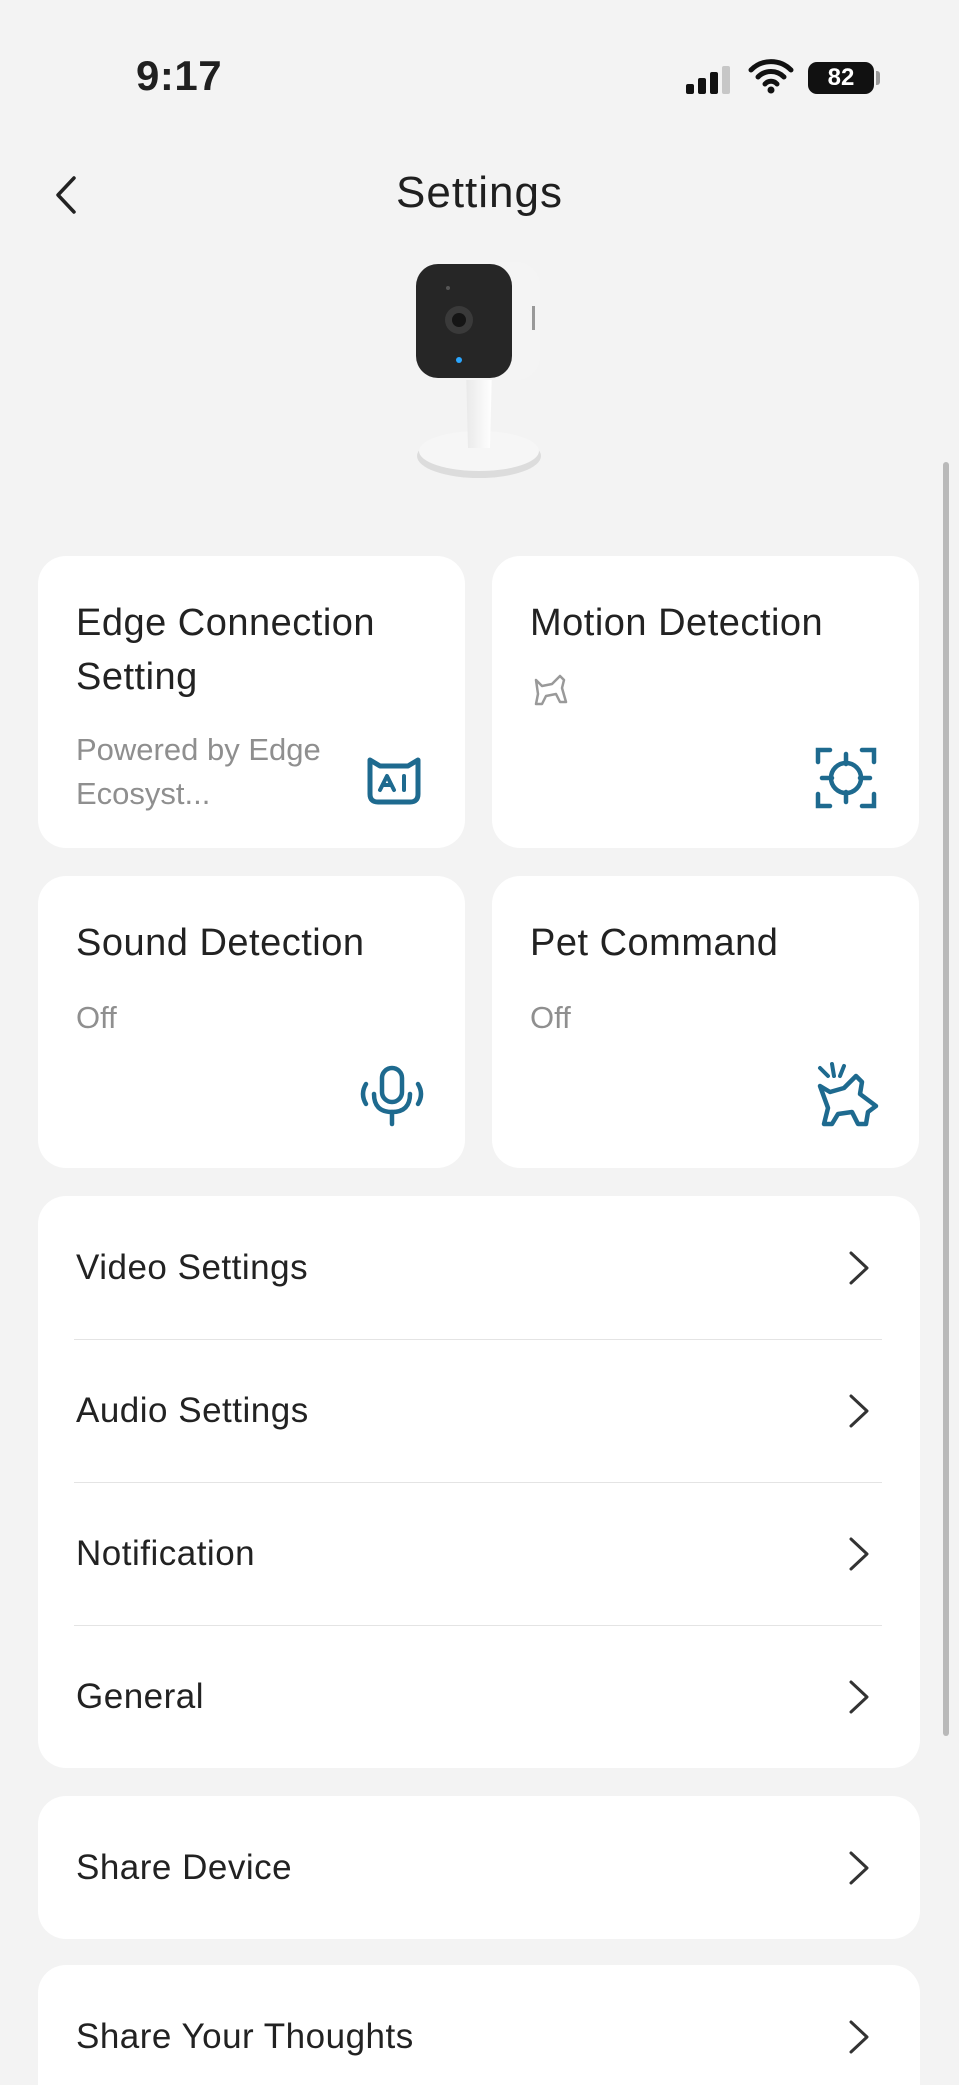  I want to click on tile-pet-command: Pet Command Off, so click(705, 1022).